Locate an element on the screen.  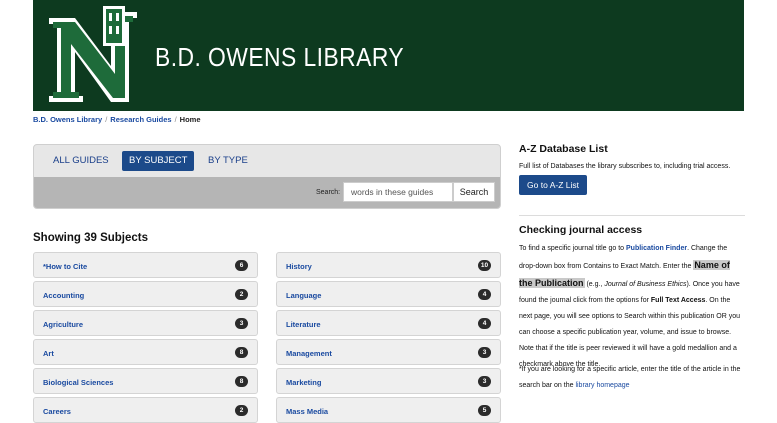
go-to-az-list-button: Go to A-Z List is located at coordinates (553, 185).